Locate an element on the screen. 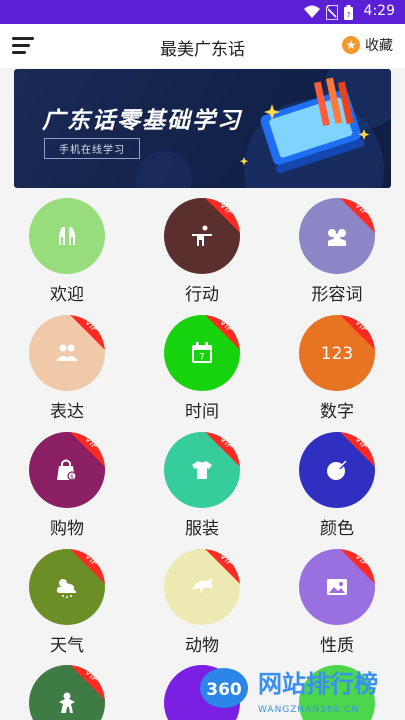 This screenshot has width=405, height=720. status-icons: ? is located at coordinates (328, 12).